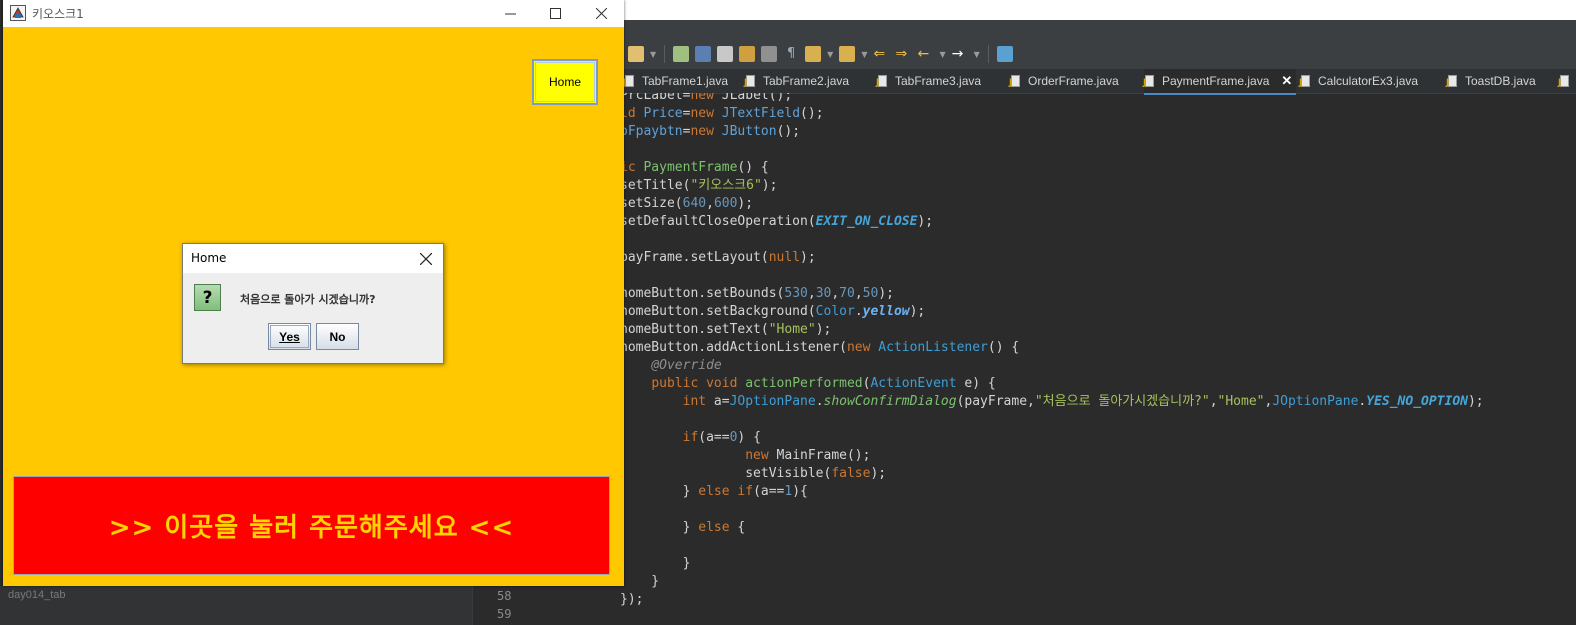 The image size is (1576, 625). I want to click on tab-label: PaymentFrame.java, so click(1216, 81).